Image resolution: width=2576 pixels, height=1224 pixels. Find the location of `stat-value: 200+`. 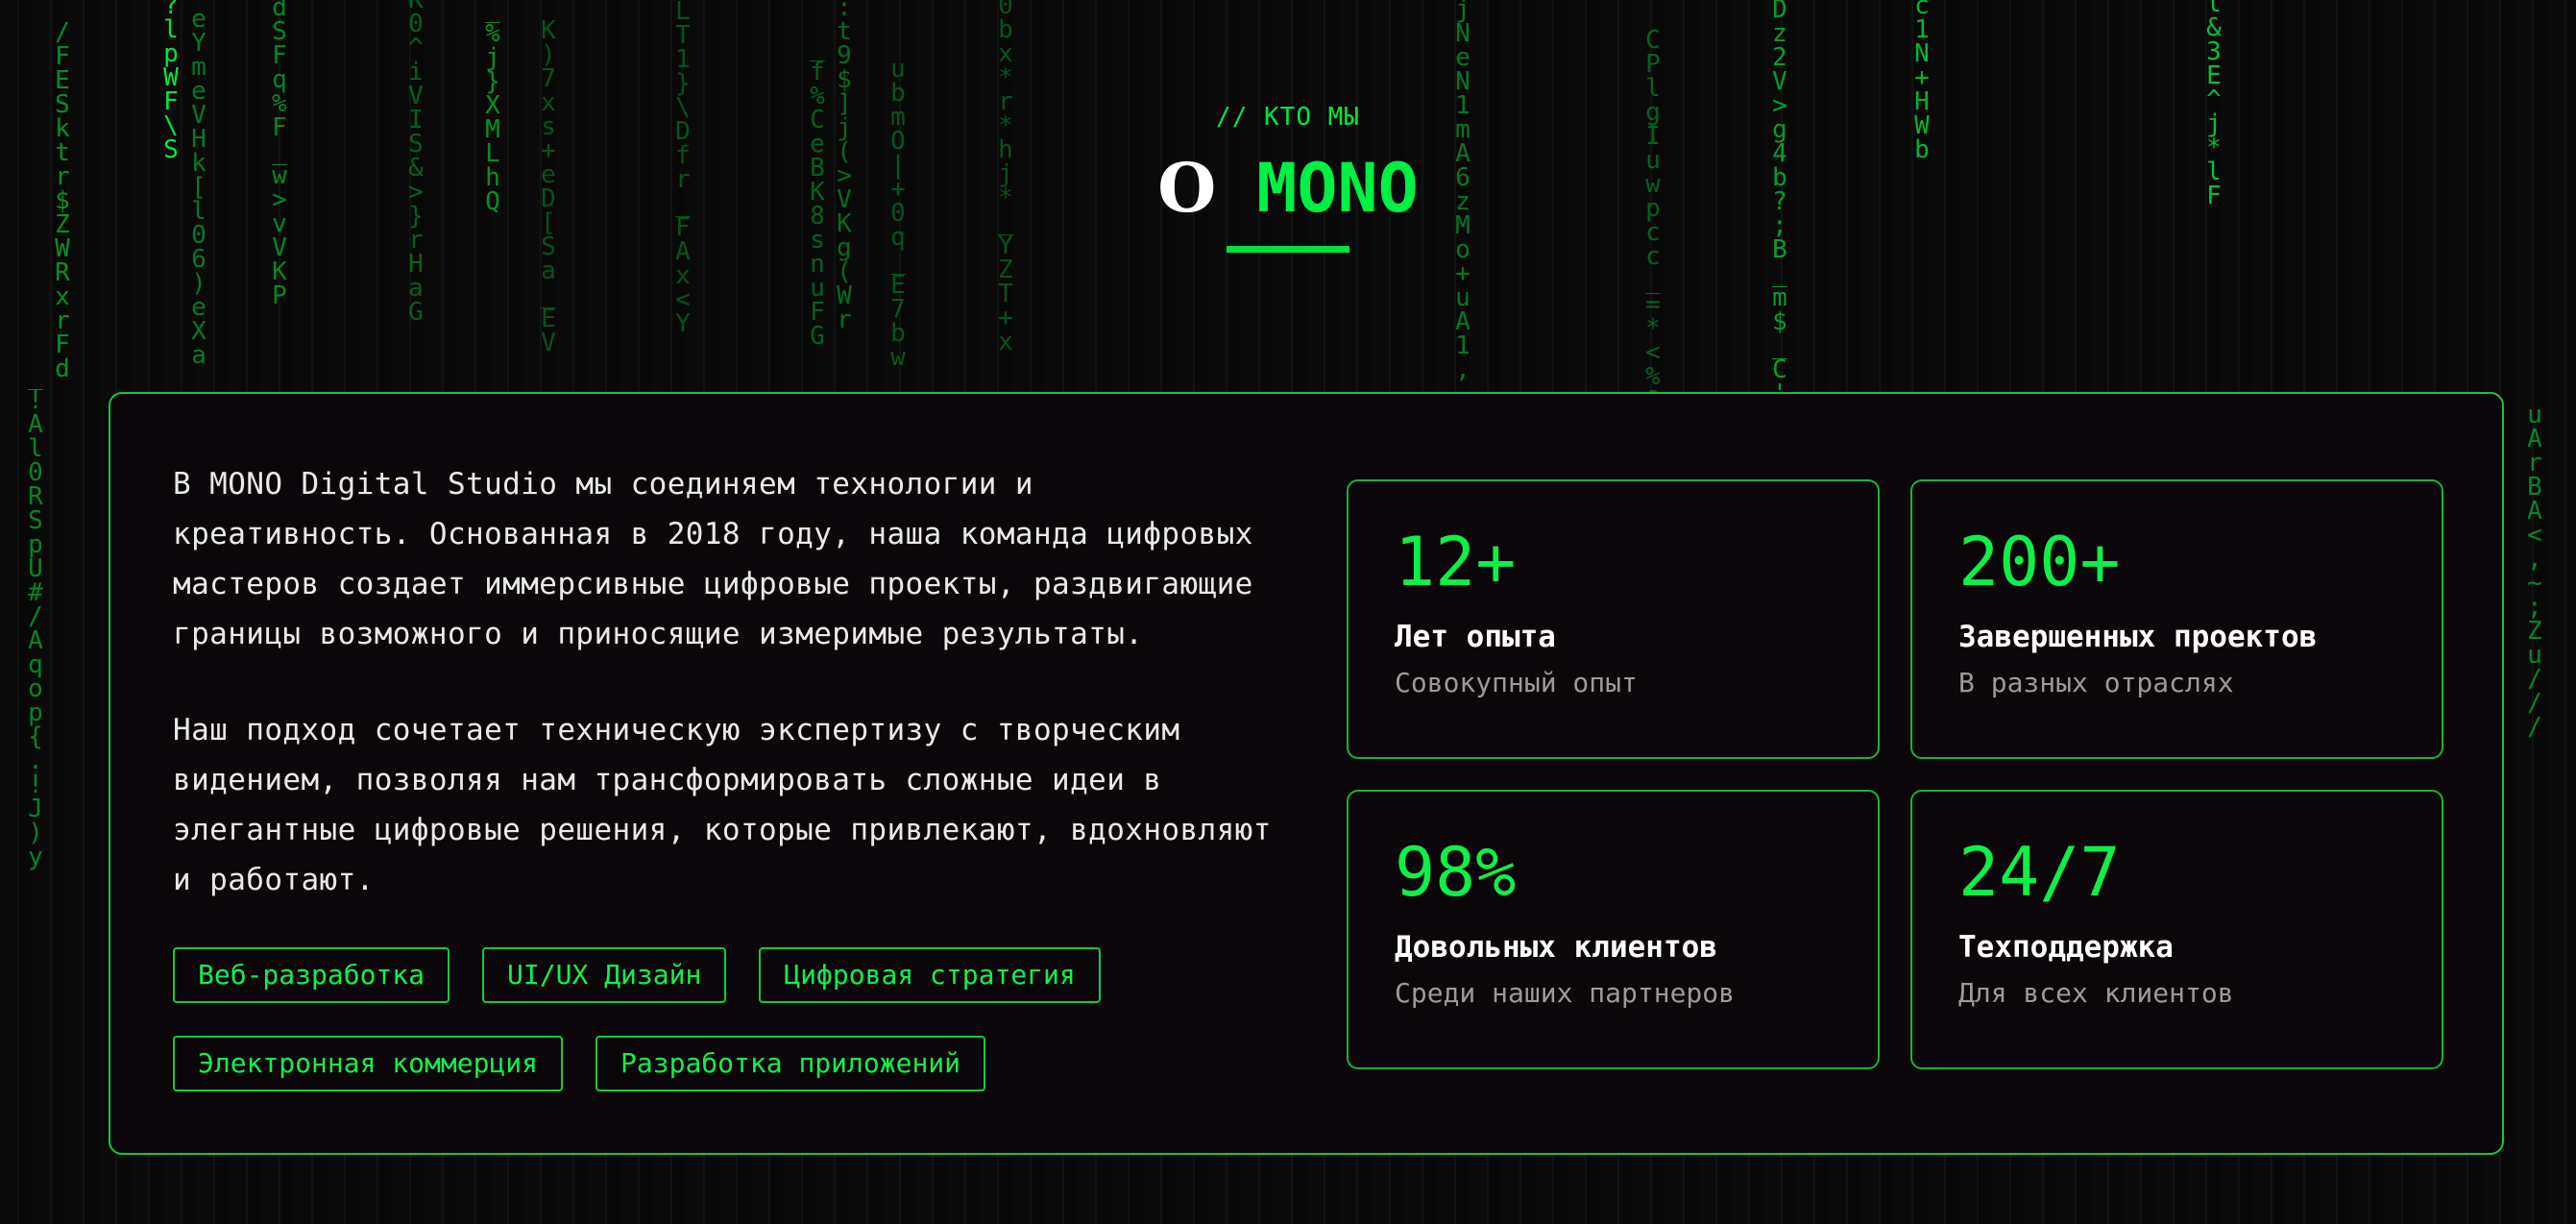

stat-value: 200+ is located at coordinates (2039, 562).